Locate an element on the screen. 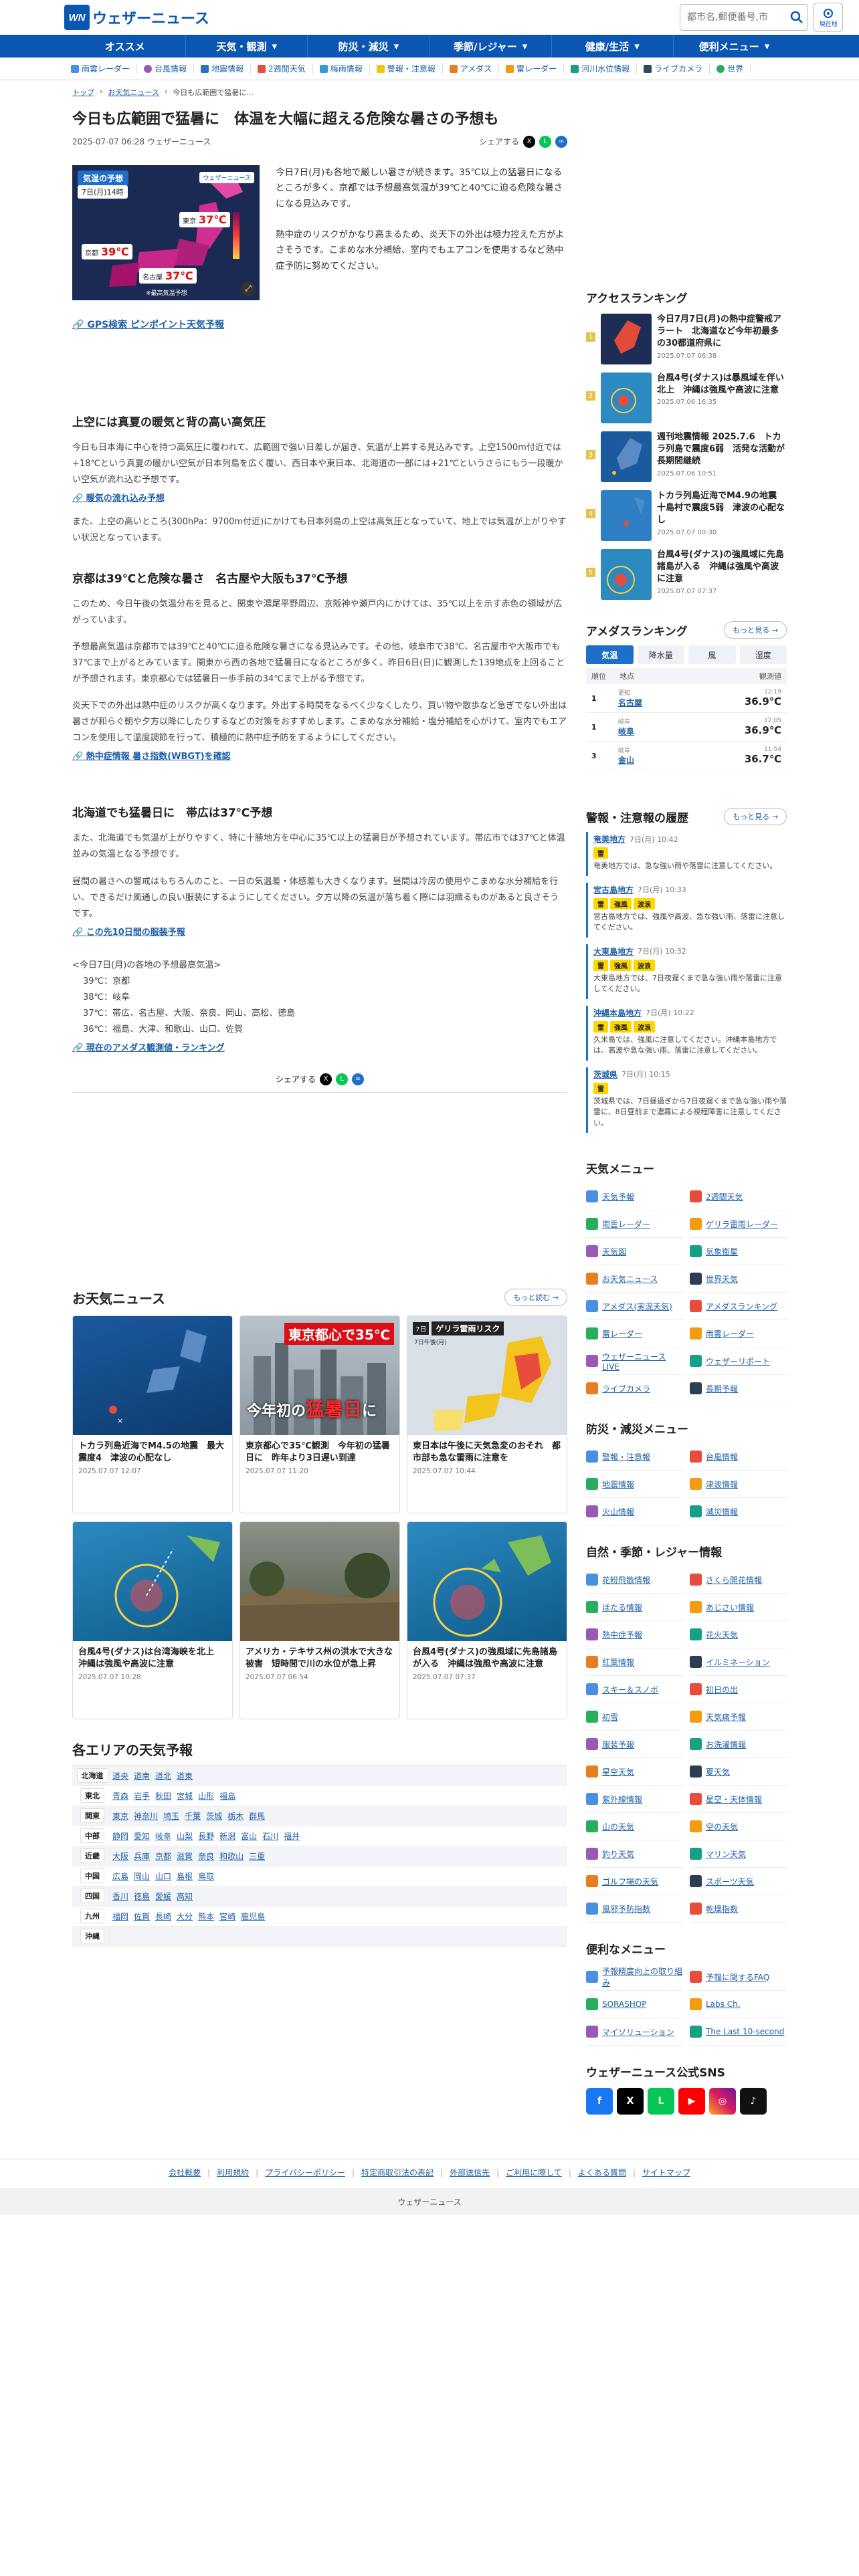 Image resolution: width=859 pixels, height=2576 pixels. amedas-row: 1 愛知 名古屋 12:19 36.9℃ is located at coordinates (686, 698).